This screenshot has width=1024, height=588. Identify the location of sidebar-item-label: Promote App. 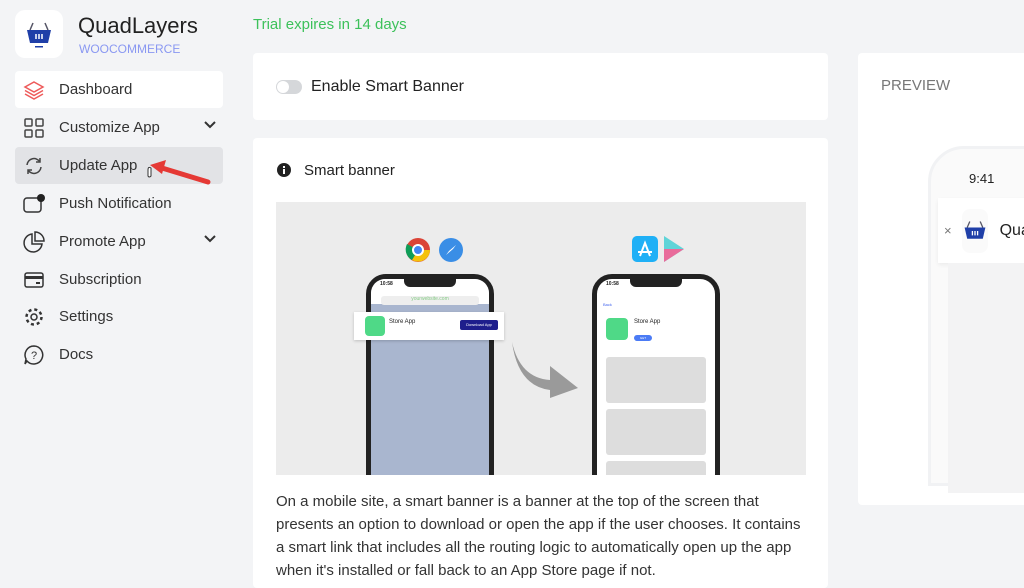
(102, 241).